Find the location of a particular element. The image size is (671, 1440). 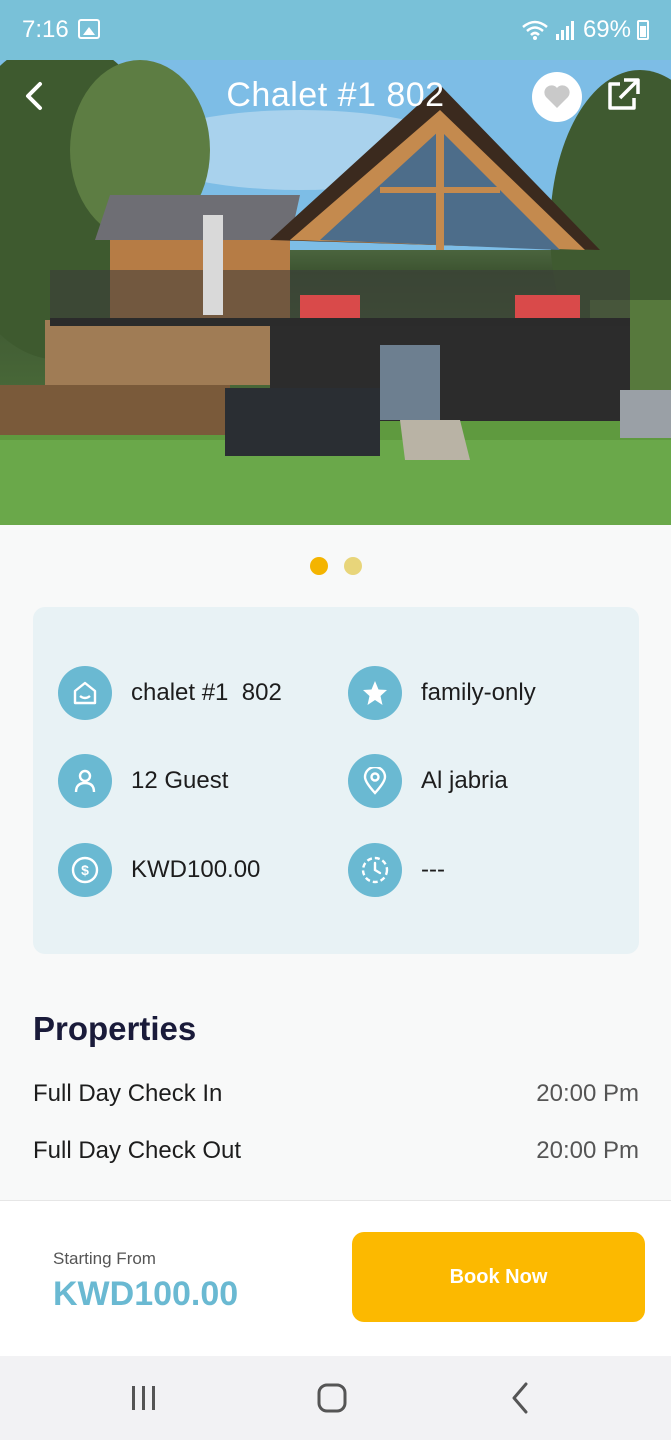

person-icon is located at coordinates (85, 781).